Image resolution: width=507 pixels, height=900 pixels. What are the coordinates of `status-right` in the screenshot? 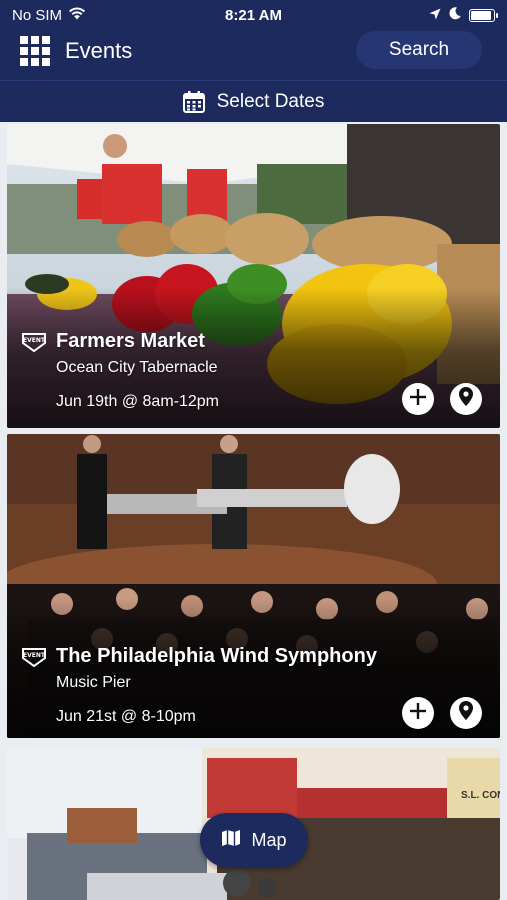 It's located at (463, 15).